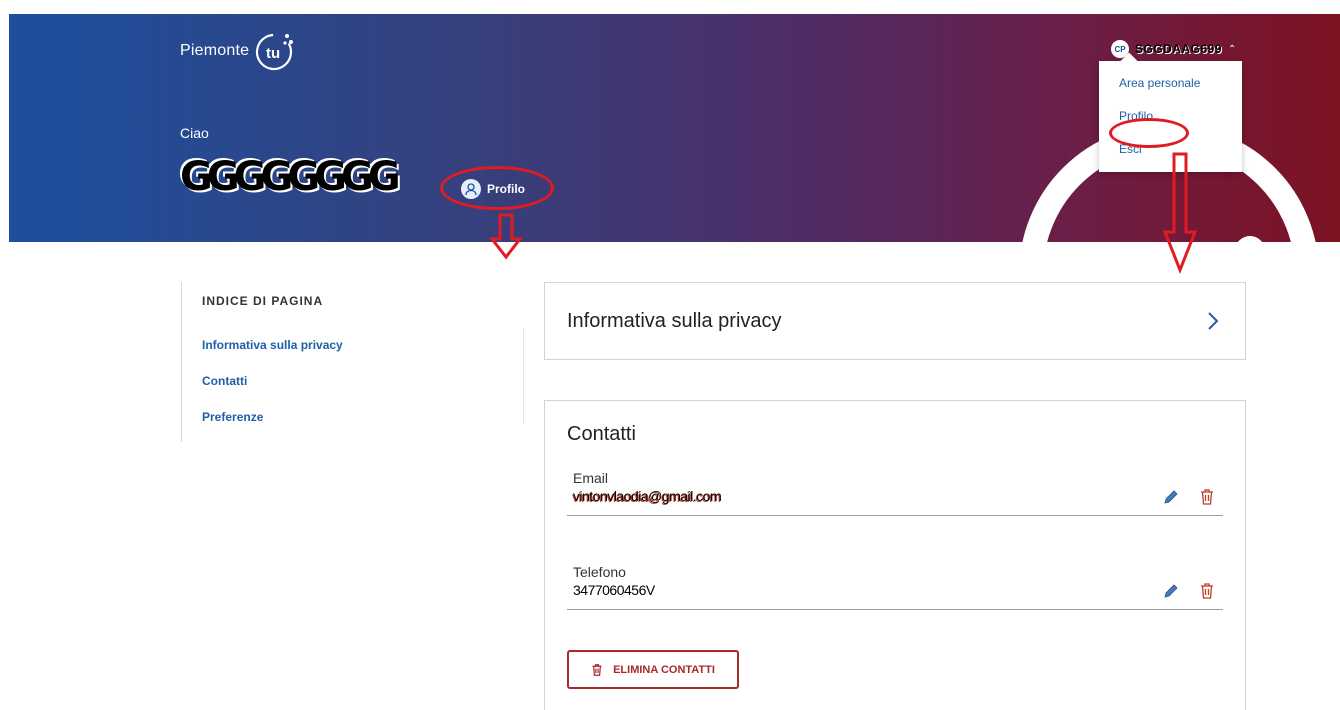  Describe the element at coordinates (591, 478) in the screenshot. I see `email-label: Email` at that location.